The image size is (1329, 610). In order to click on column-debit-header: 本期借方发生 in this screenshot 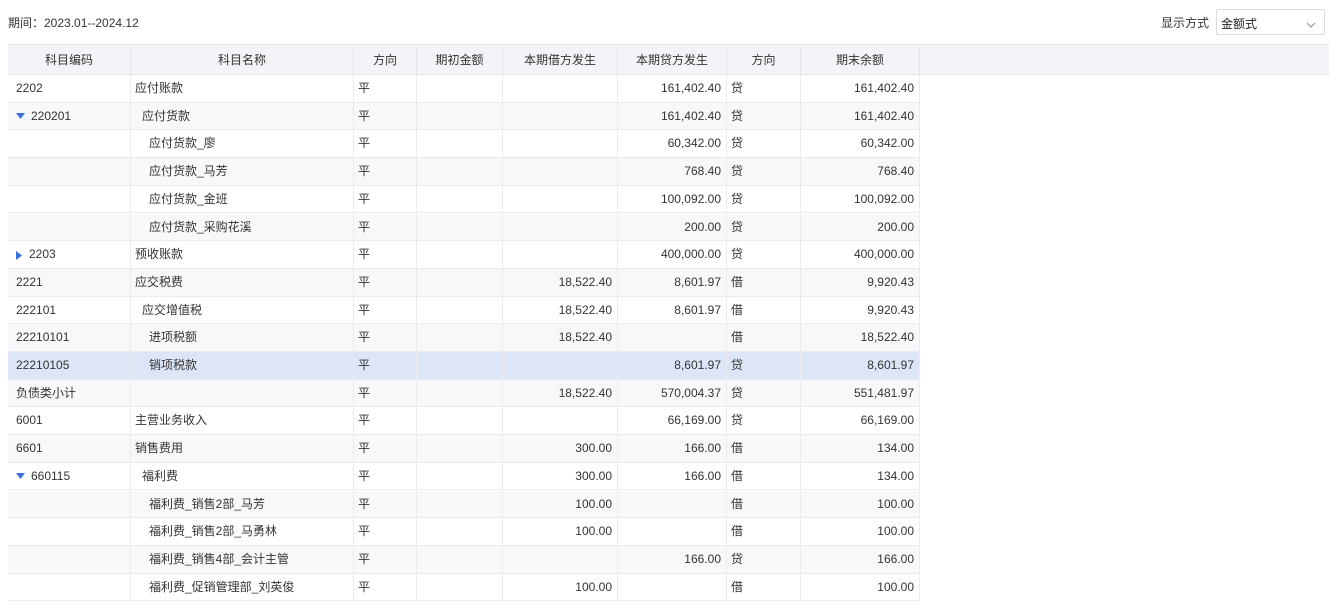, I will do `click(560, 60)`.